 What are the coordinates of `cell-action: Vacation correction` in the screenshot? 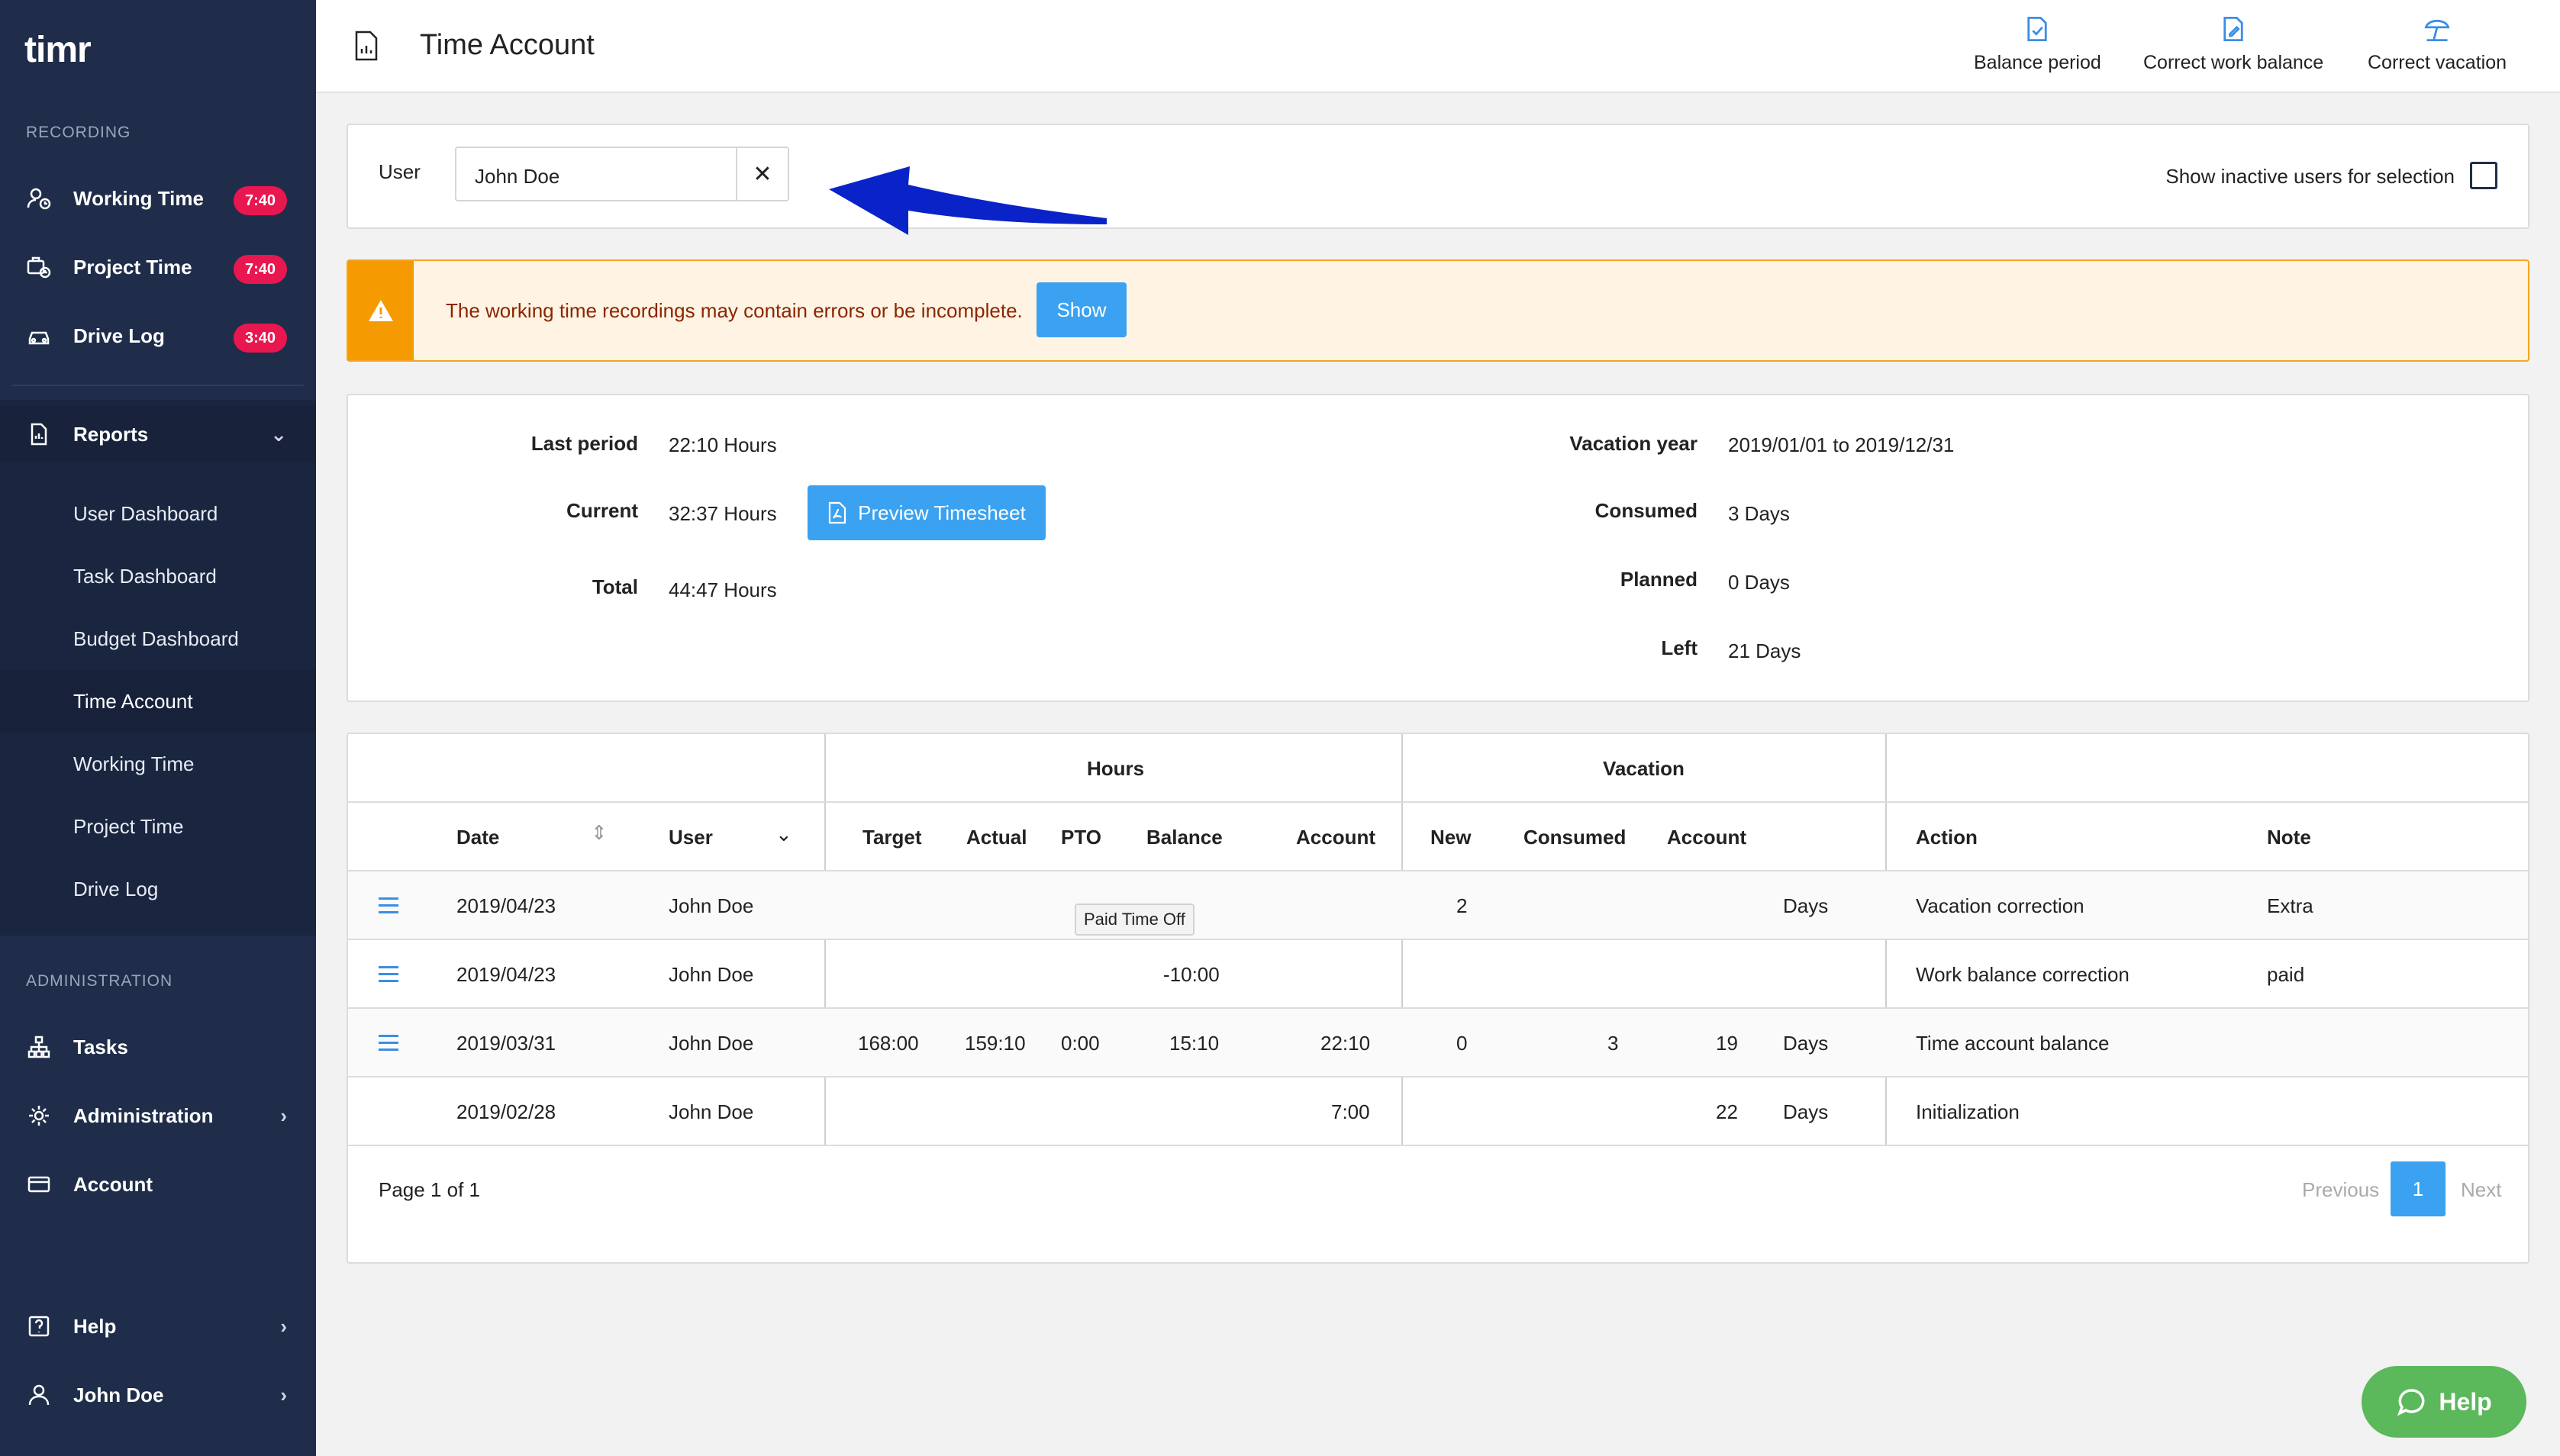 It's located at (2000, 905).